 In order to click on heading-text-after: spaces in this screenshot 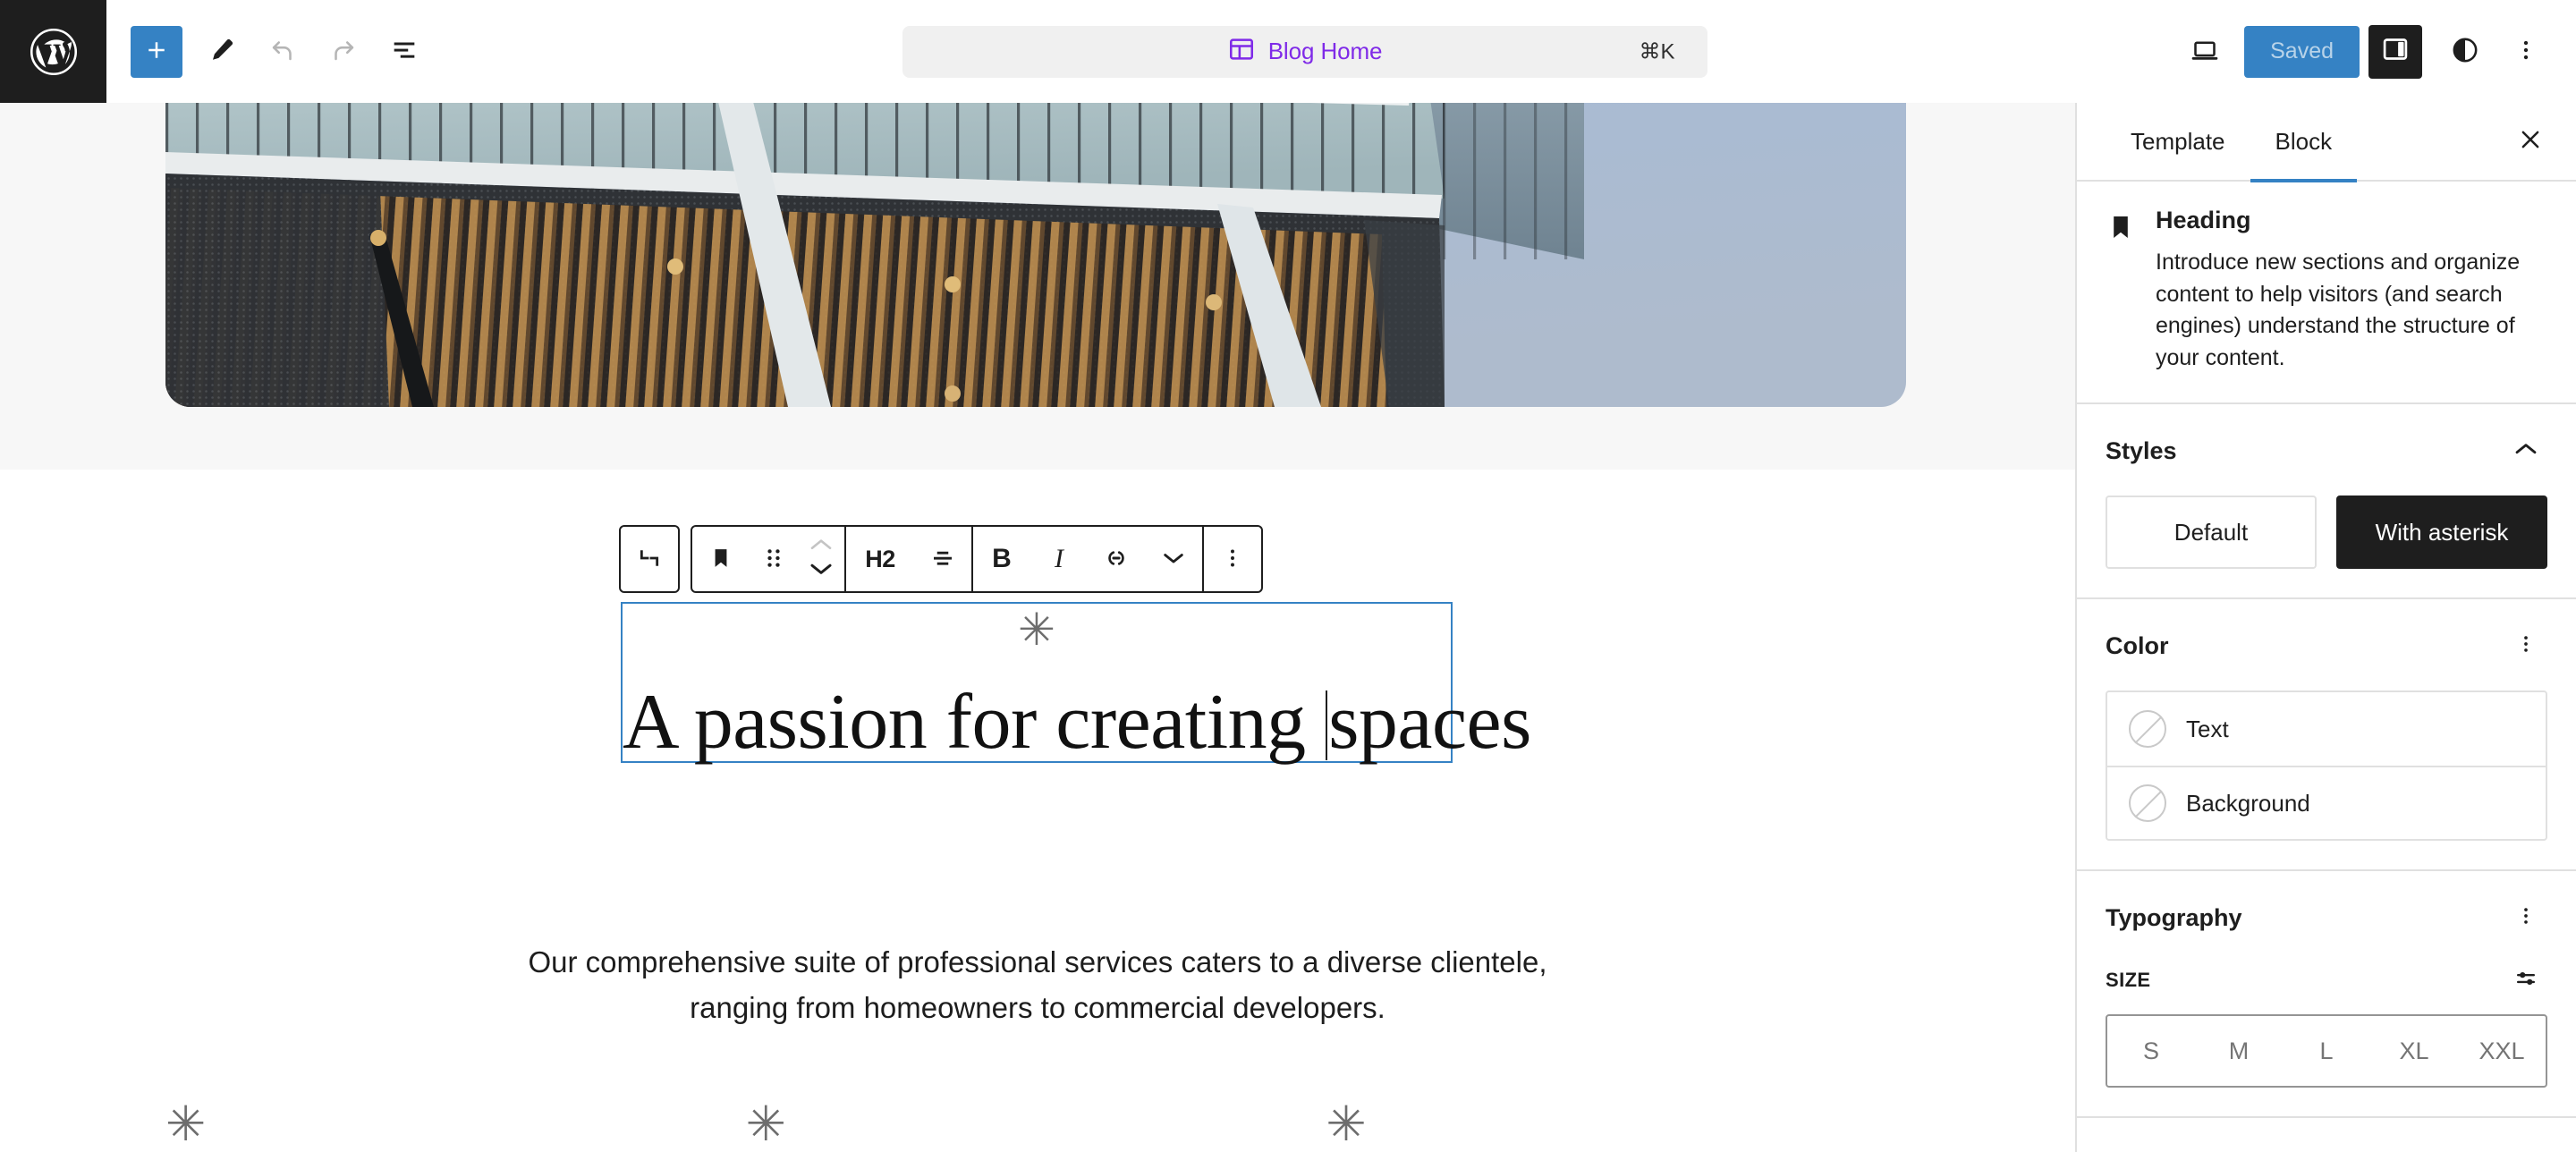, I will do `click(1429, 722)`.